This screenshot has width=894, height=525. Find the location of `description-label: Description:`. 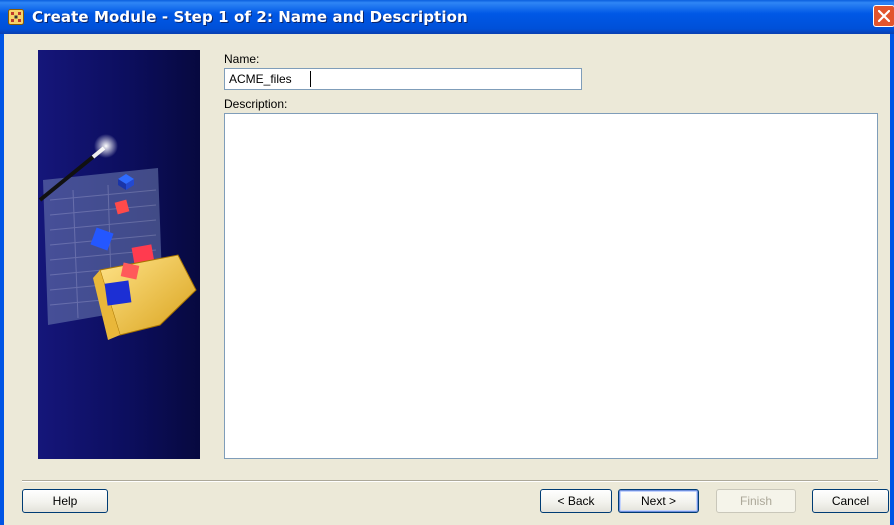

description-label: Description: is located at coordinates (255, 104).